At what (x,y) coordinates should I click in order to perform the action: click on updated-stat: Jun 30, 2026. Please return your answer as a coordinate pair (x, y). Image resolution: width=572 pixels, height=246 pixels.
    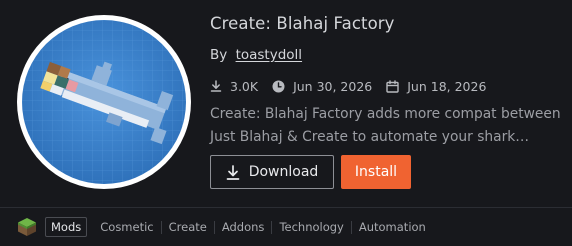
    Looking at the image, I should click on (322, 86).